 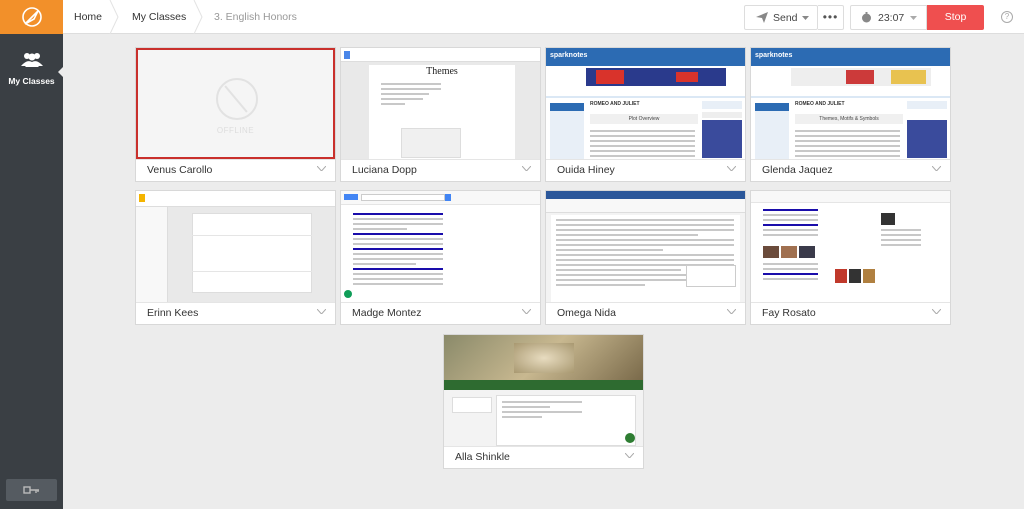 I want to click on send-label: Send, so click(x=785, y=17).